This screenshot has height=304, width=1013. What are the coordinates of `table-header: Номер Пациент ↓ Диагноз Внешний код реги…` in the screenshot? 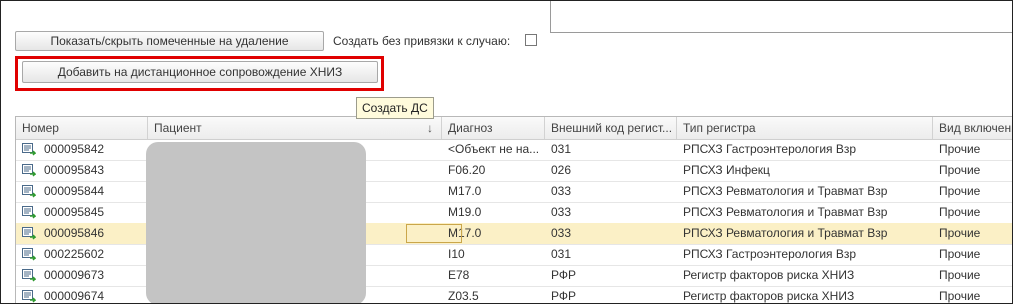 It's located at (514, 128).